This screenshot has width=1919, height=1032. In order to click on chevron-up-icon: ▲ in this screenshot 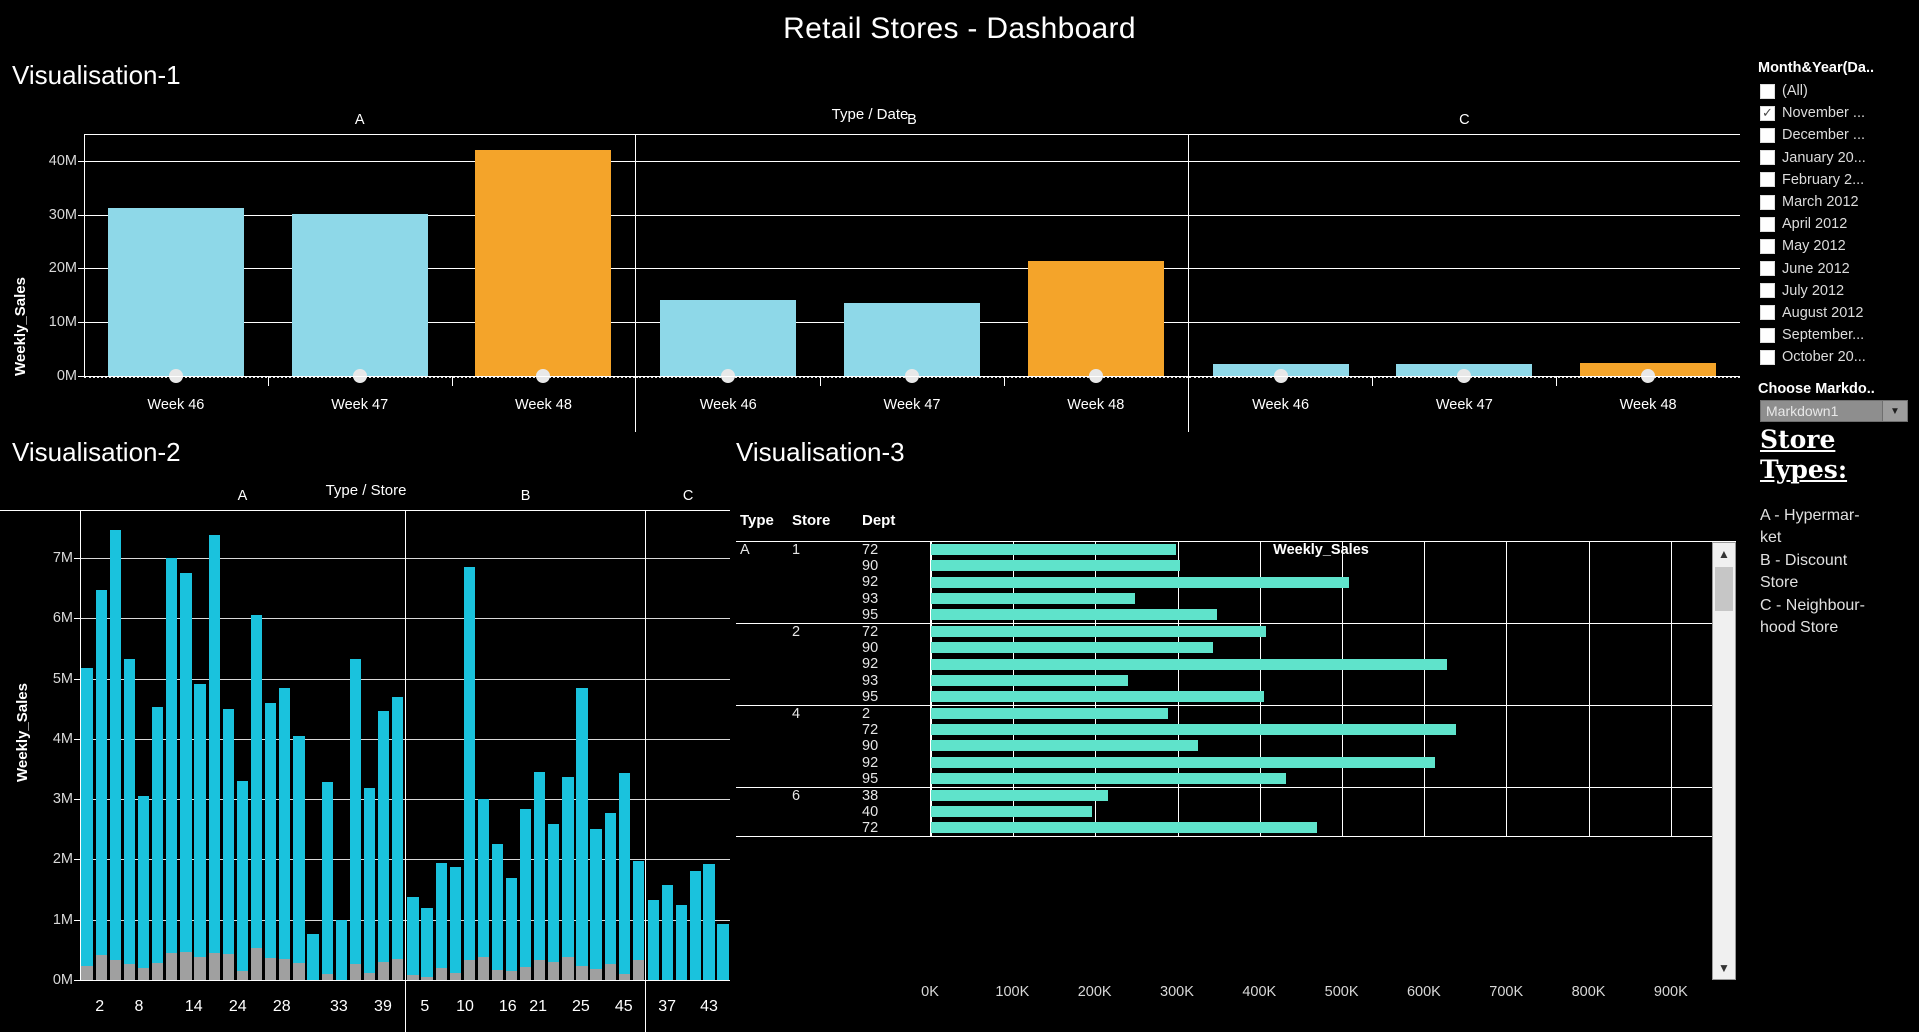, I will do `click(1724, 554)`.